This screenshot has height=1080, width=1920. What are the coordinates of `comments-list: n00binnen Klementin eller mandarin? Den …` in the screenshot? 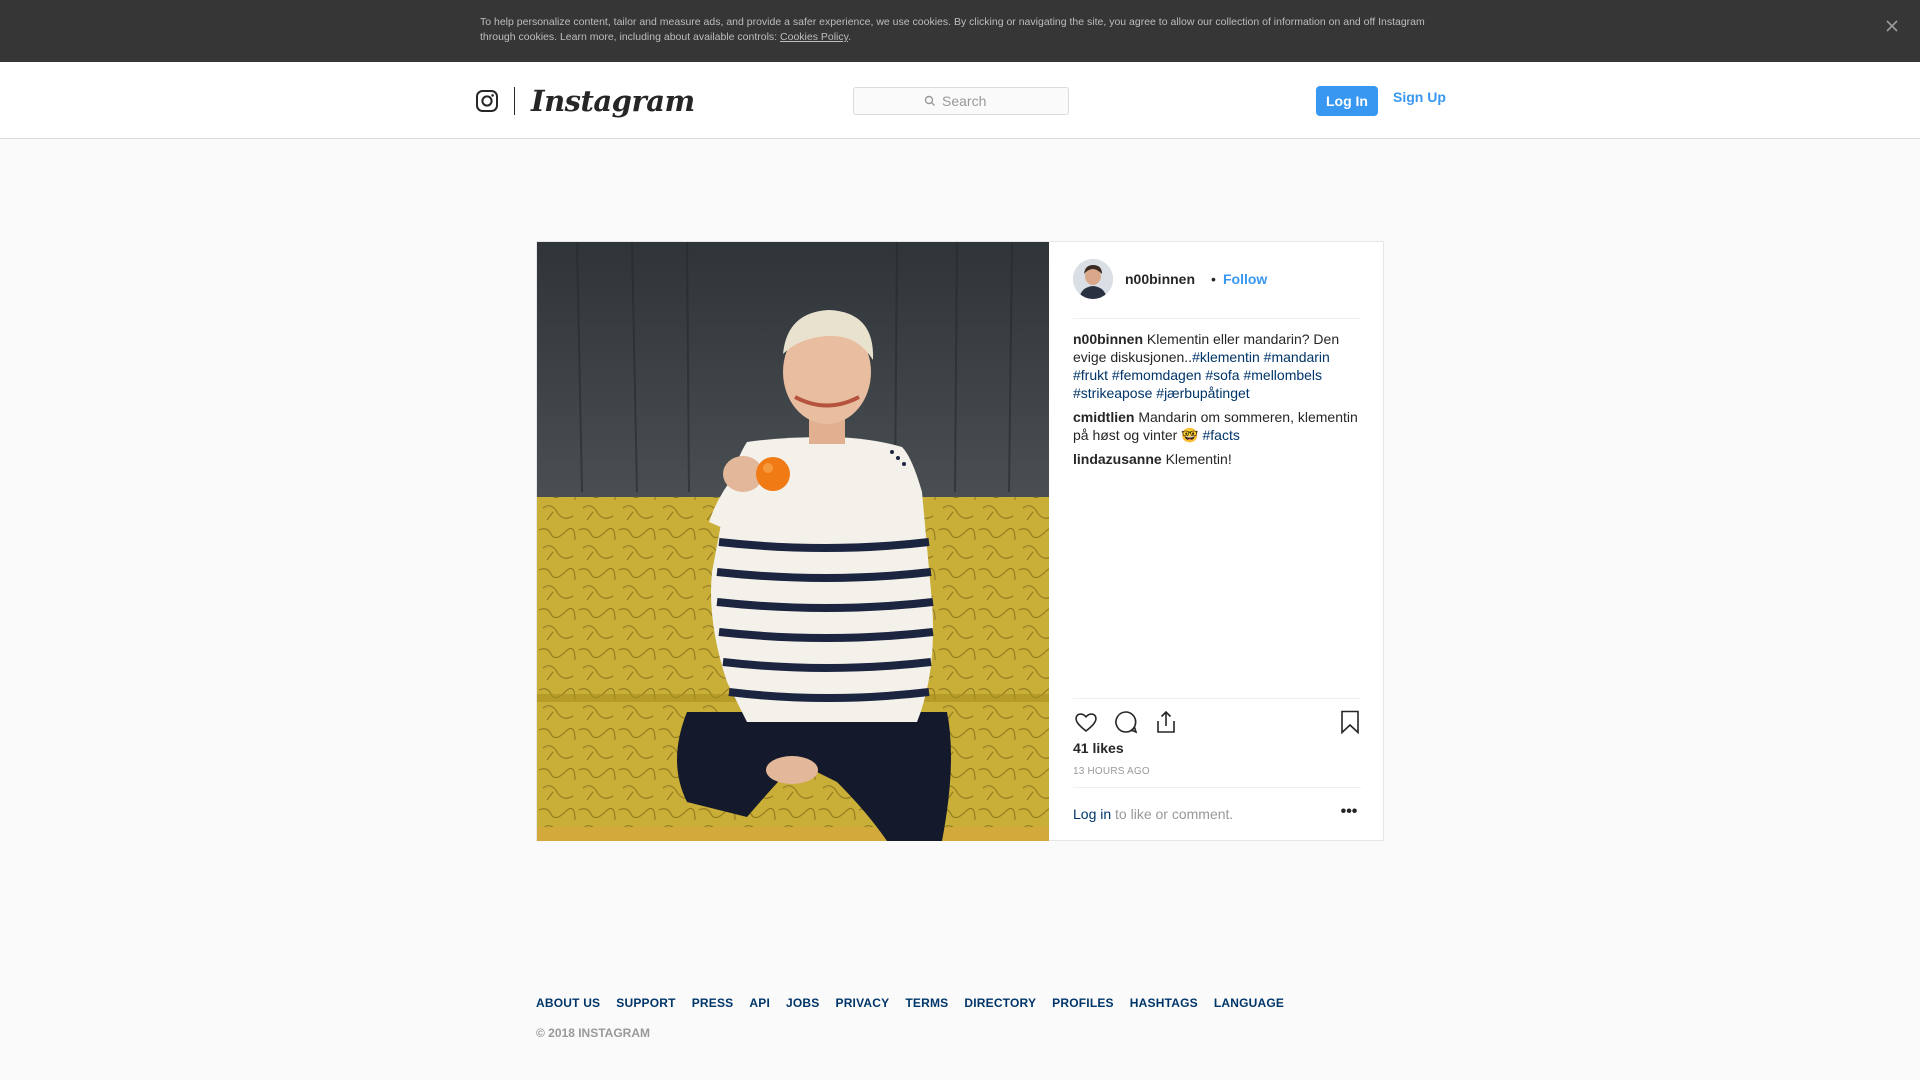 It's located at (1220, 402).